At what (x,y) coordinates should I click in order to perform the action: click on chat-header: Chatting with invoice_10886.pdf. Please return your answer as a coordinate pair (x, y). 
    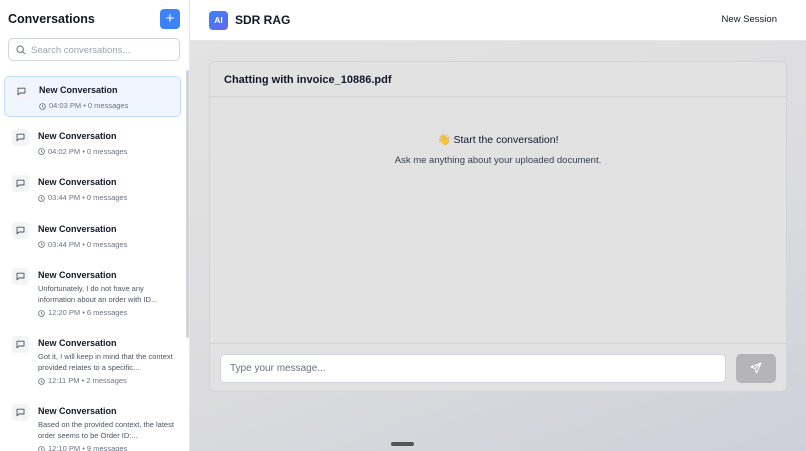
    Looking at the image, I should click on (498, 79).